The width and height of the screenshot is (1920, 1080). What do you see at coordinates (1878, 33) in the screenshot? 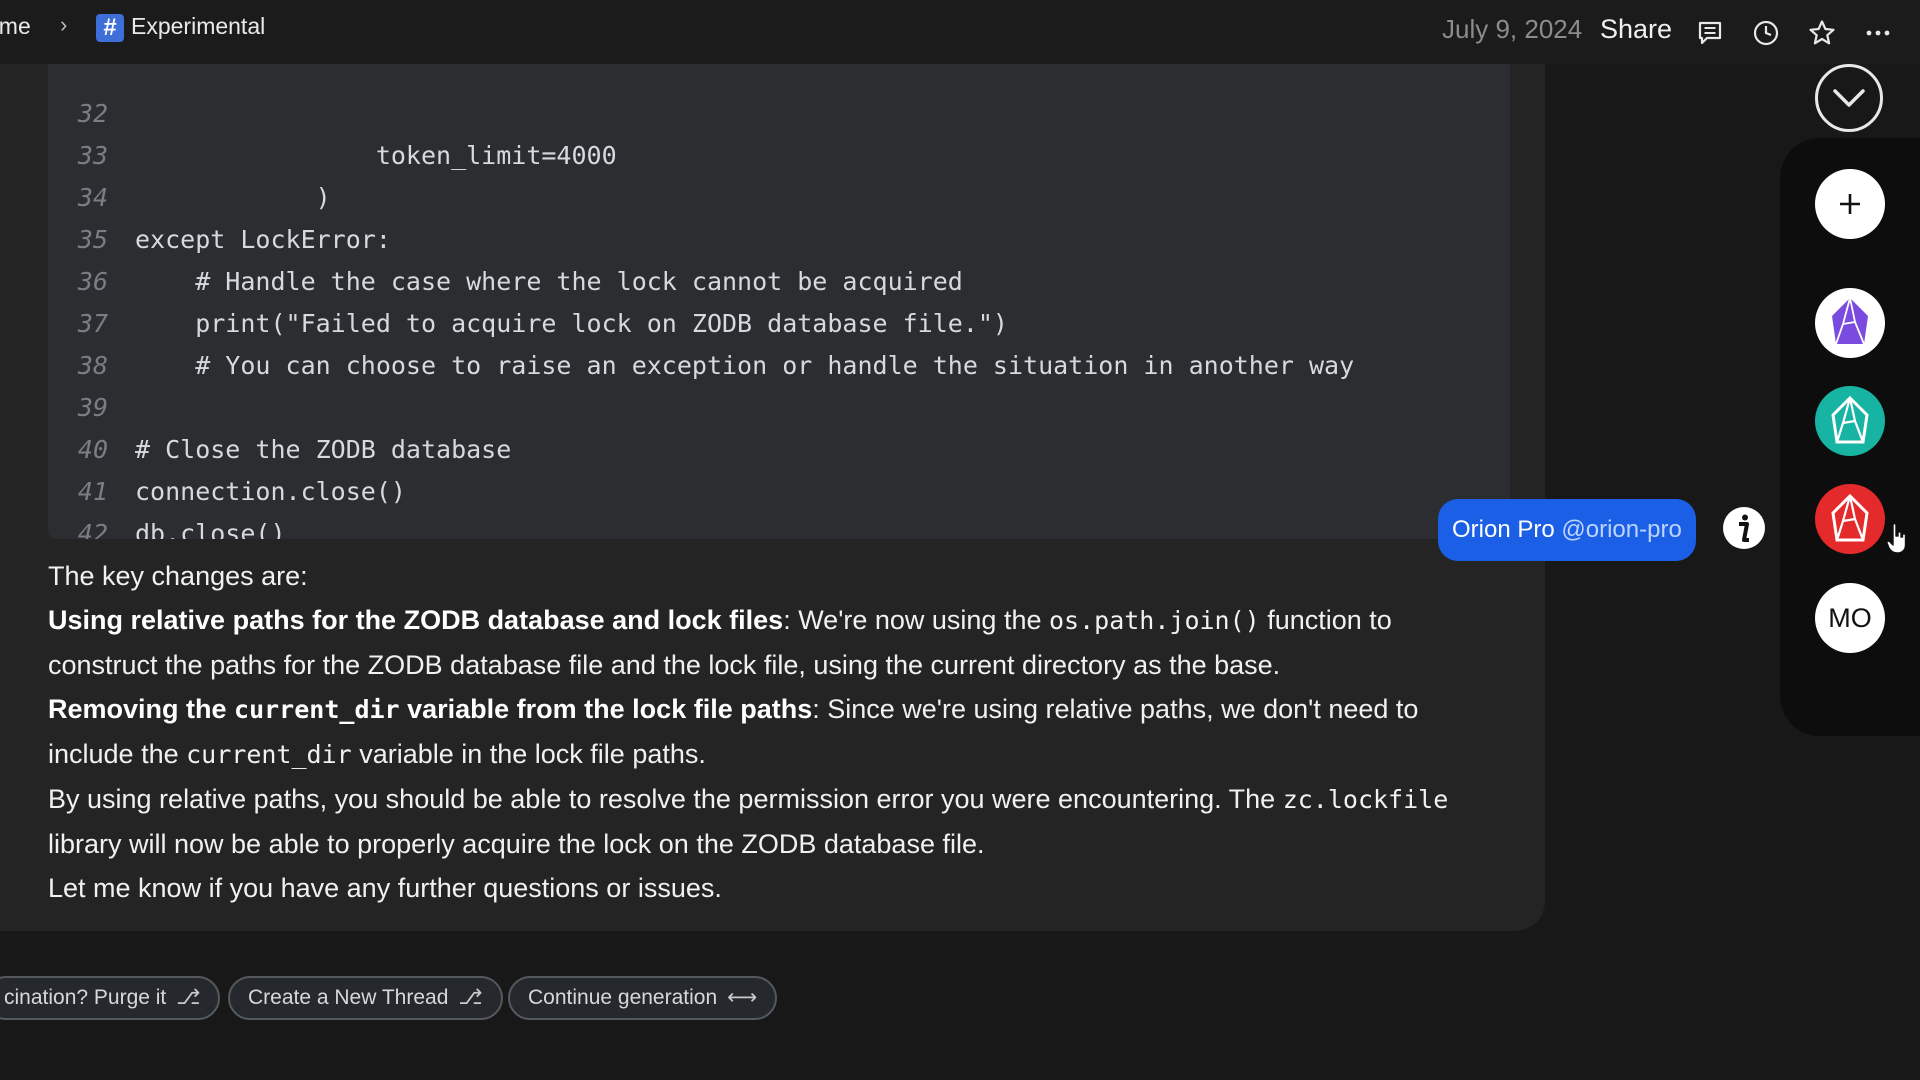
I see `more-horizontal-icon` at bounding box center [1878, 33].